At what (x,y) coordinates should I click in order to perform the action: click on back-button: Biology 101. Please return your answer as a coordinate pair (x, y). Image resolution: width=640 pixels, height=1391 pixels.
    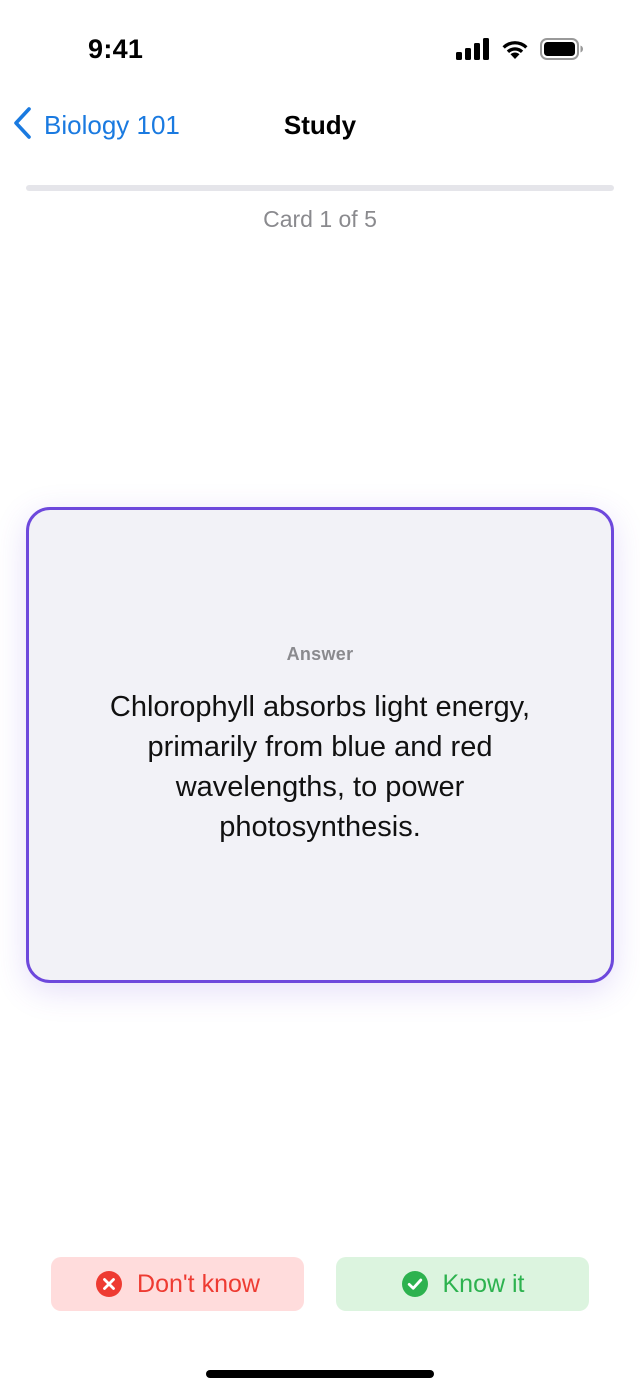
    Looking at the image, I should click on (96, 125).